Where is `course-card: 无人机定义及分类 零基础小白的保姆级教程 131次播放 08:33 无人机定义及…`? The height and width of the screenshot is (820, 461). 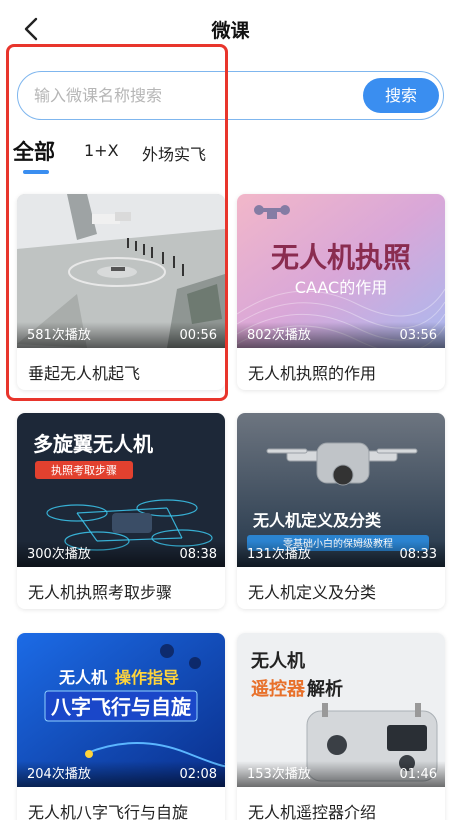
course-card: 无人机定义及分类 零基础小白的保姆级教程 131次播放 08:33 无人机定义及… is located at coordinates (341, 511).